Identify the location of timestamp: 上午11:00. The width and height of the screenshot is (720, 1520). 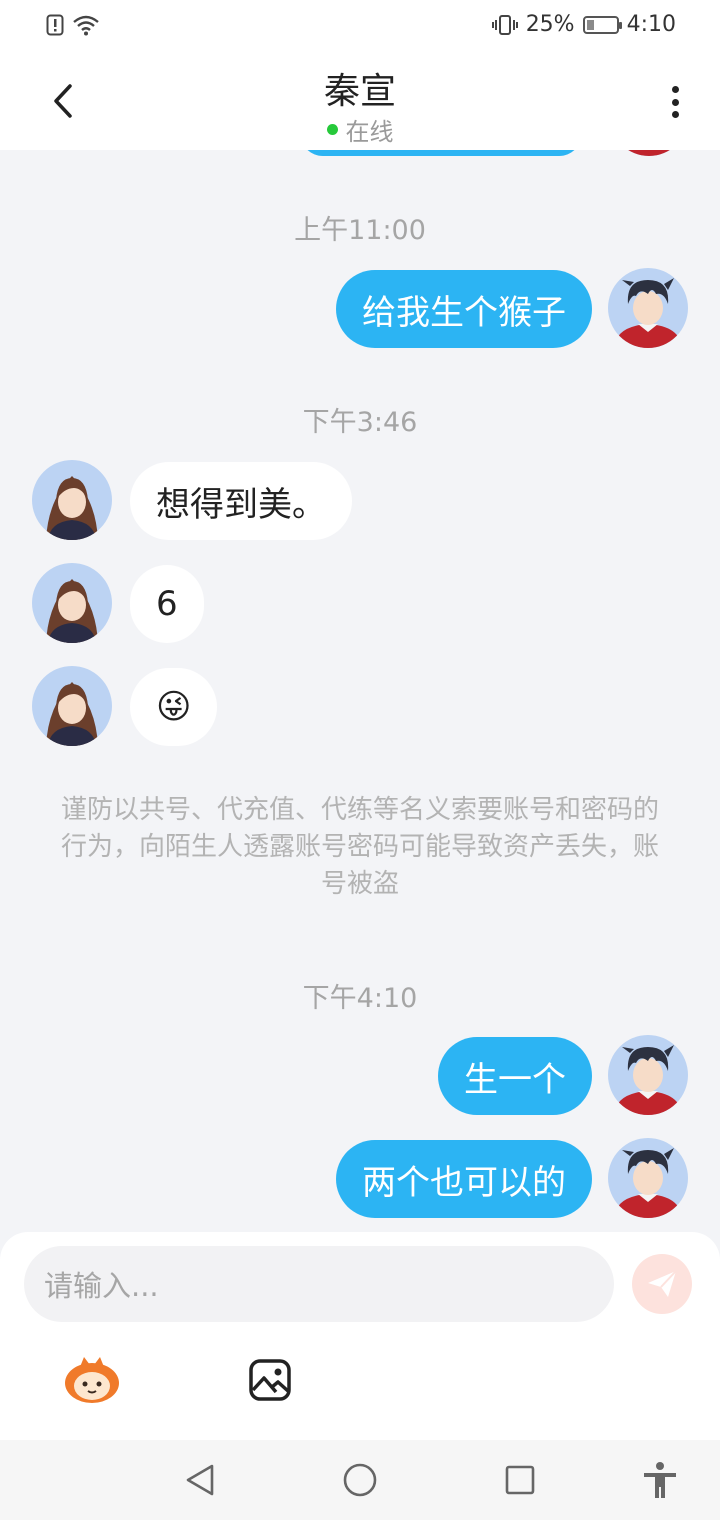
(360, 230).